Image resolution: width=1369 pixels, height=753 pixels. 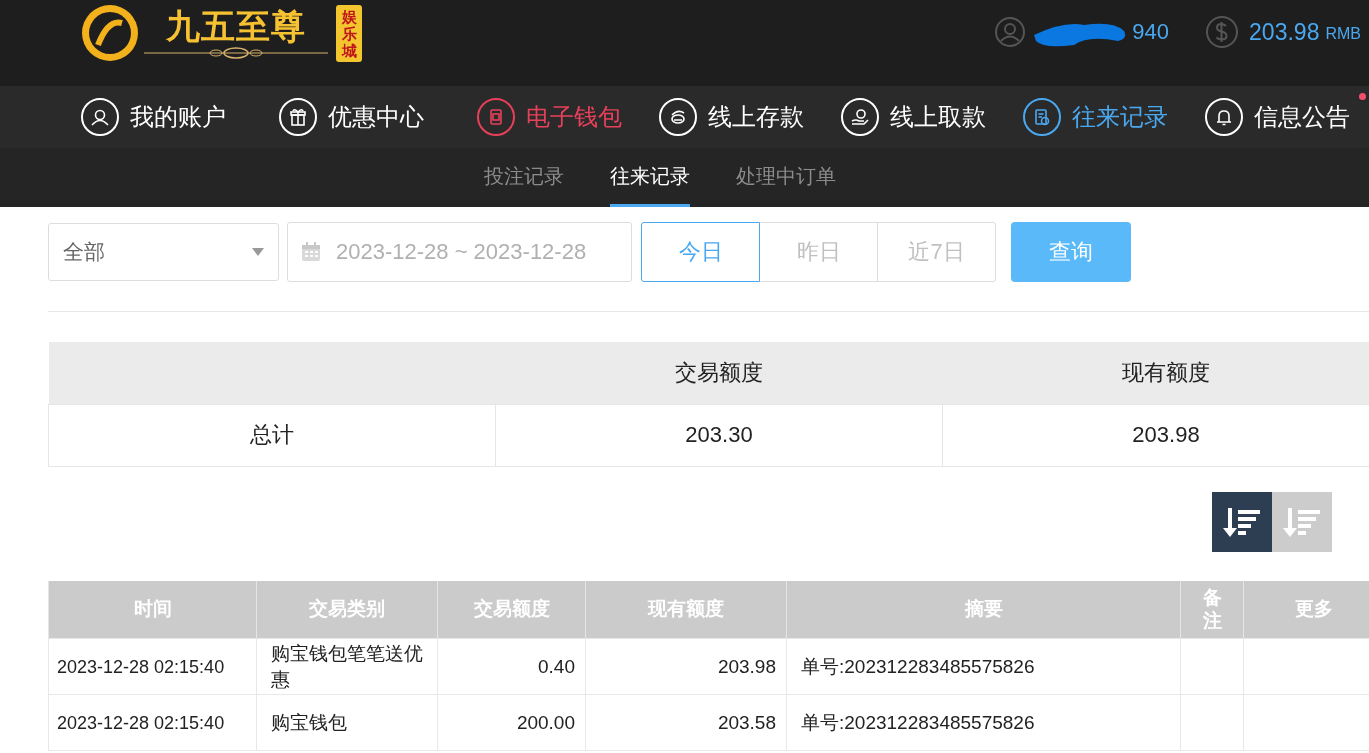 What do you see at coordinates (349, 33) in the screenshot?
I see `logo-badge: 娱乐城` at bounding box center [349, 33].